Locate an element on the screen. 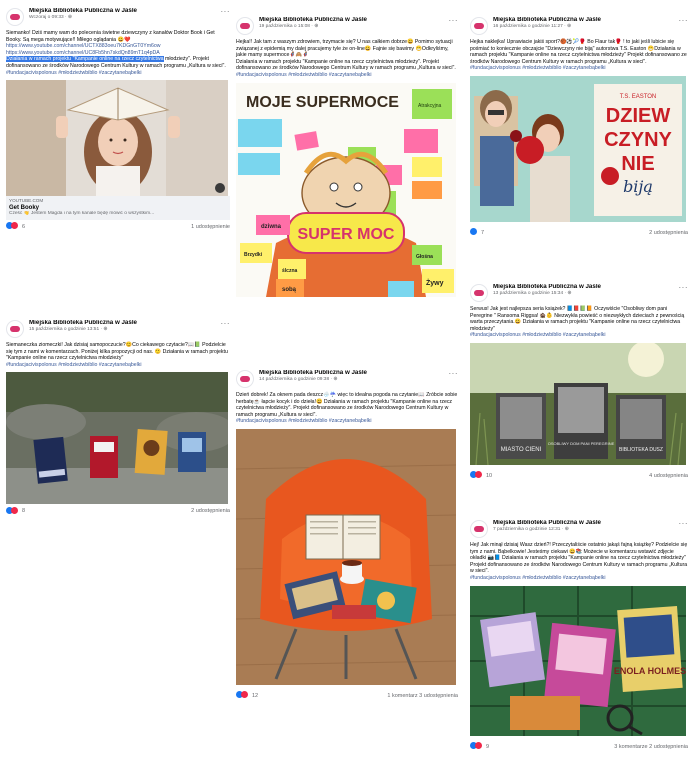 This screenshot has width=690, height=783. poster-center-text: SUPER MOC is located at coordinates (346, 234).